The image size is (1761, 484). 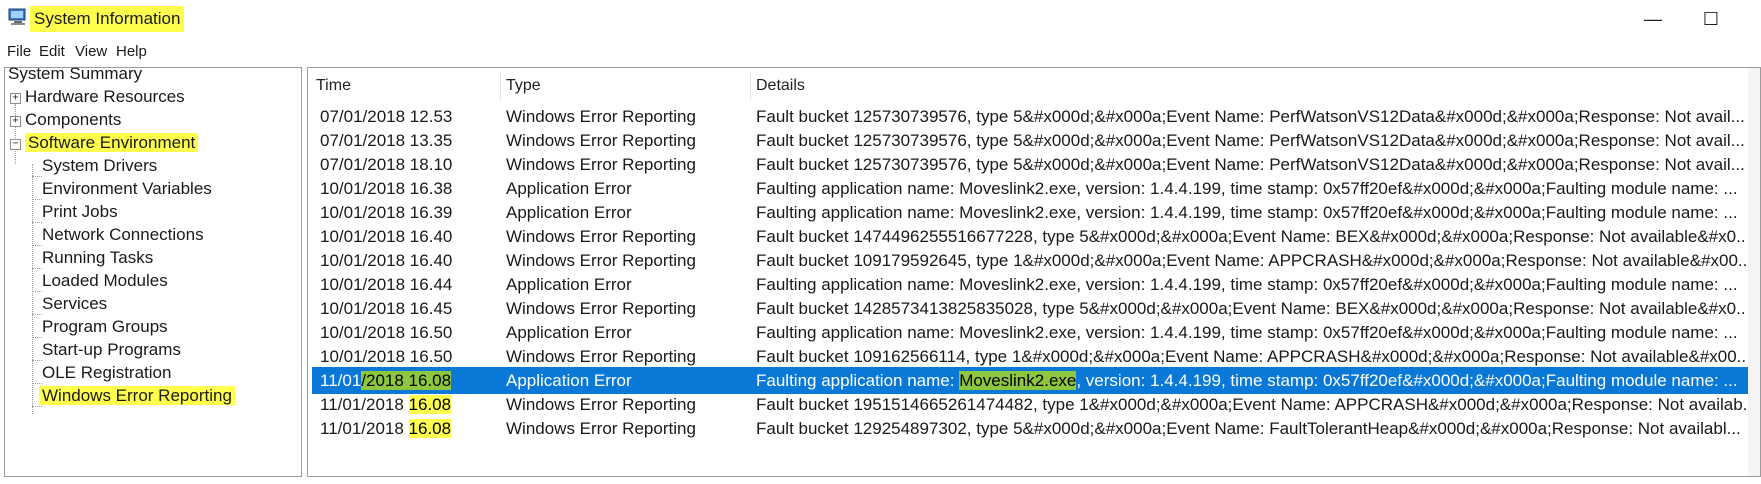 I want to click on minimize-button: —, so click(x=1653, y=19).